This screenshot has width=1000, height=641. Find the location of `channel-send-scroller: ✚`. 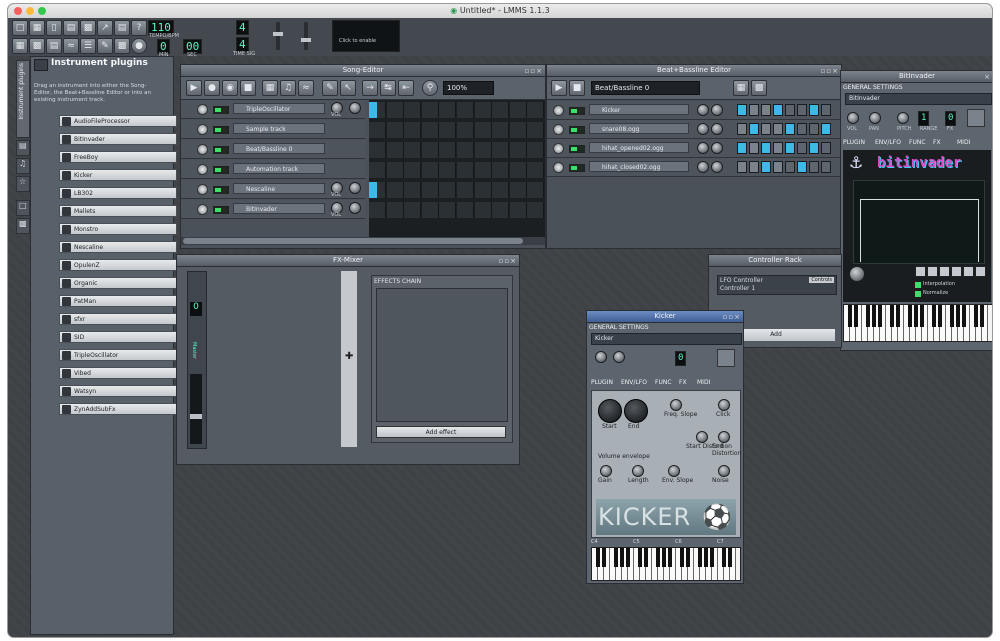

channel-send-scroller: ✚ is located at coordinates (349, 359).